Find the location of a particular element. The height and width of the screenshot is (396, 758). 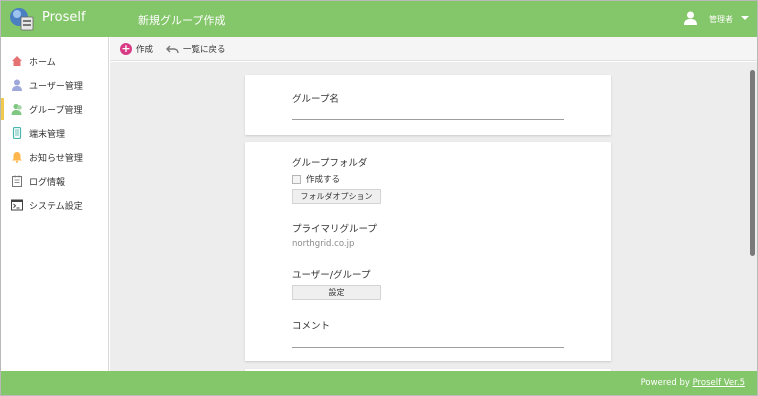

sidebar-item-label: グループ管理 is located at coordinates (56, 110).